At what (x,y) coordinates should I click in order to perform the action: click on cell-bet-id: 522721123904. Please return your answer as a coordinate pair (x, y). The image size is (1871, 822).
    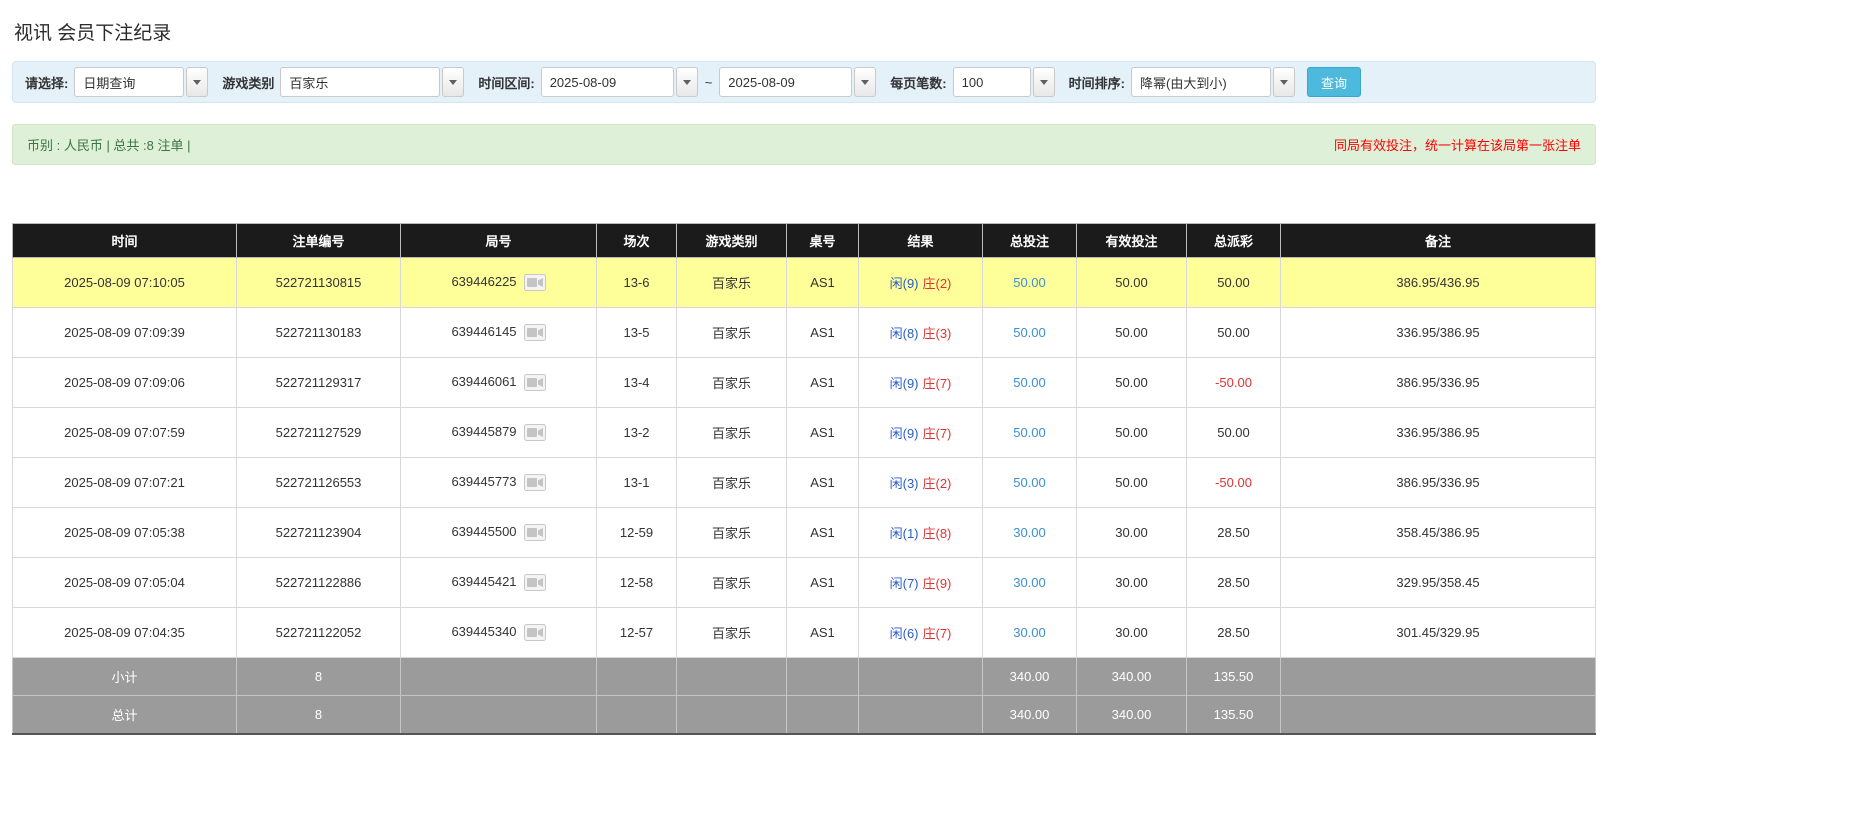
    Looking at the image, I should click on (318, 532).